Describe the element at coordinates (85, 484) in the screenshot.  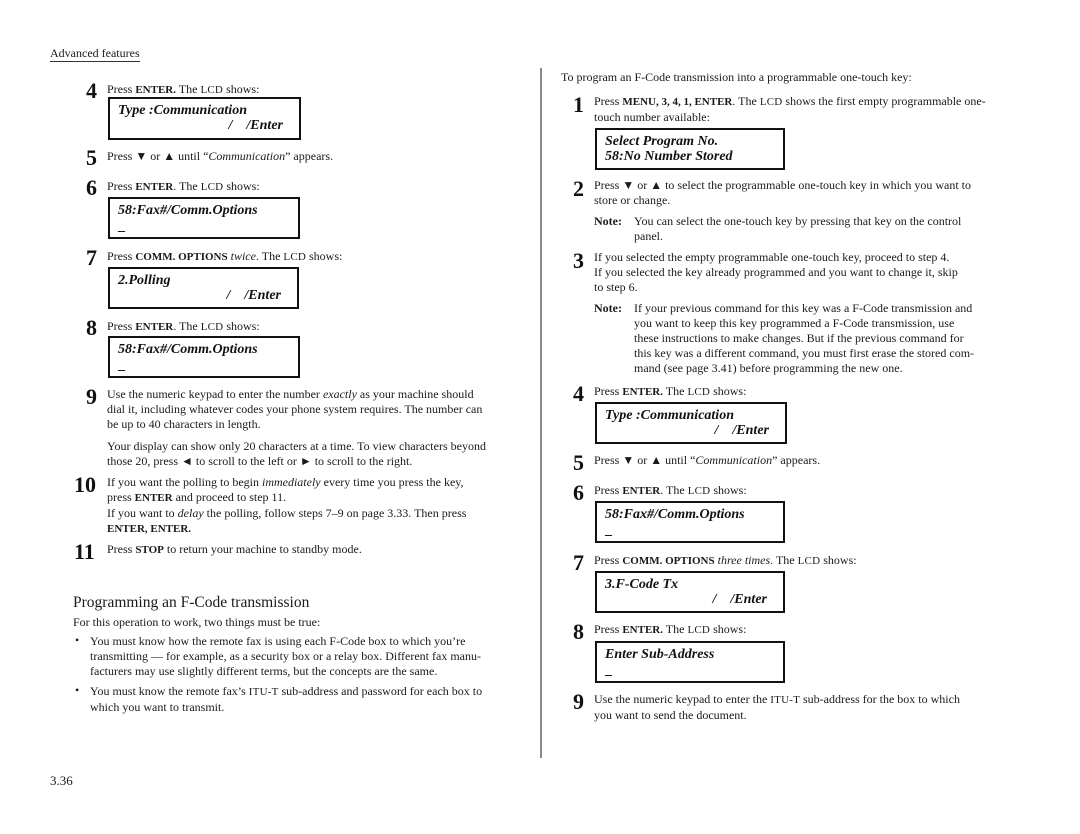
I see `step-number: 10` at that location.